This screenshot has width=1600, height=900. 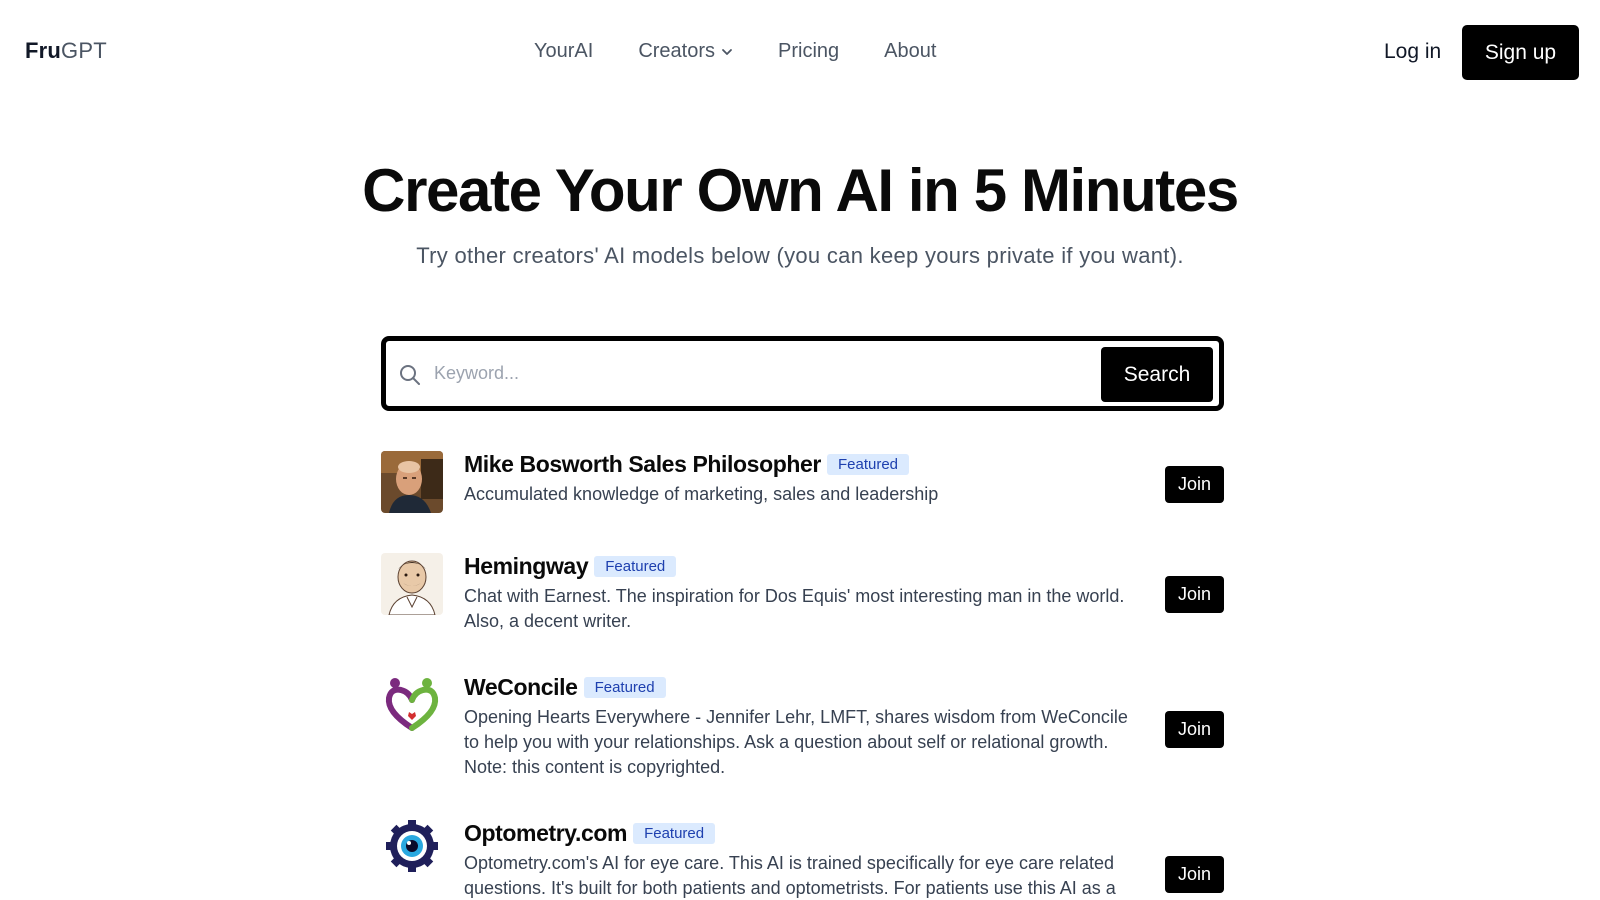 What do you see at coordinates (1412, 52) in the screenshot?
I see `login-link: Log in` at bounding box center [1412, 52].